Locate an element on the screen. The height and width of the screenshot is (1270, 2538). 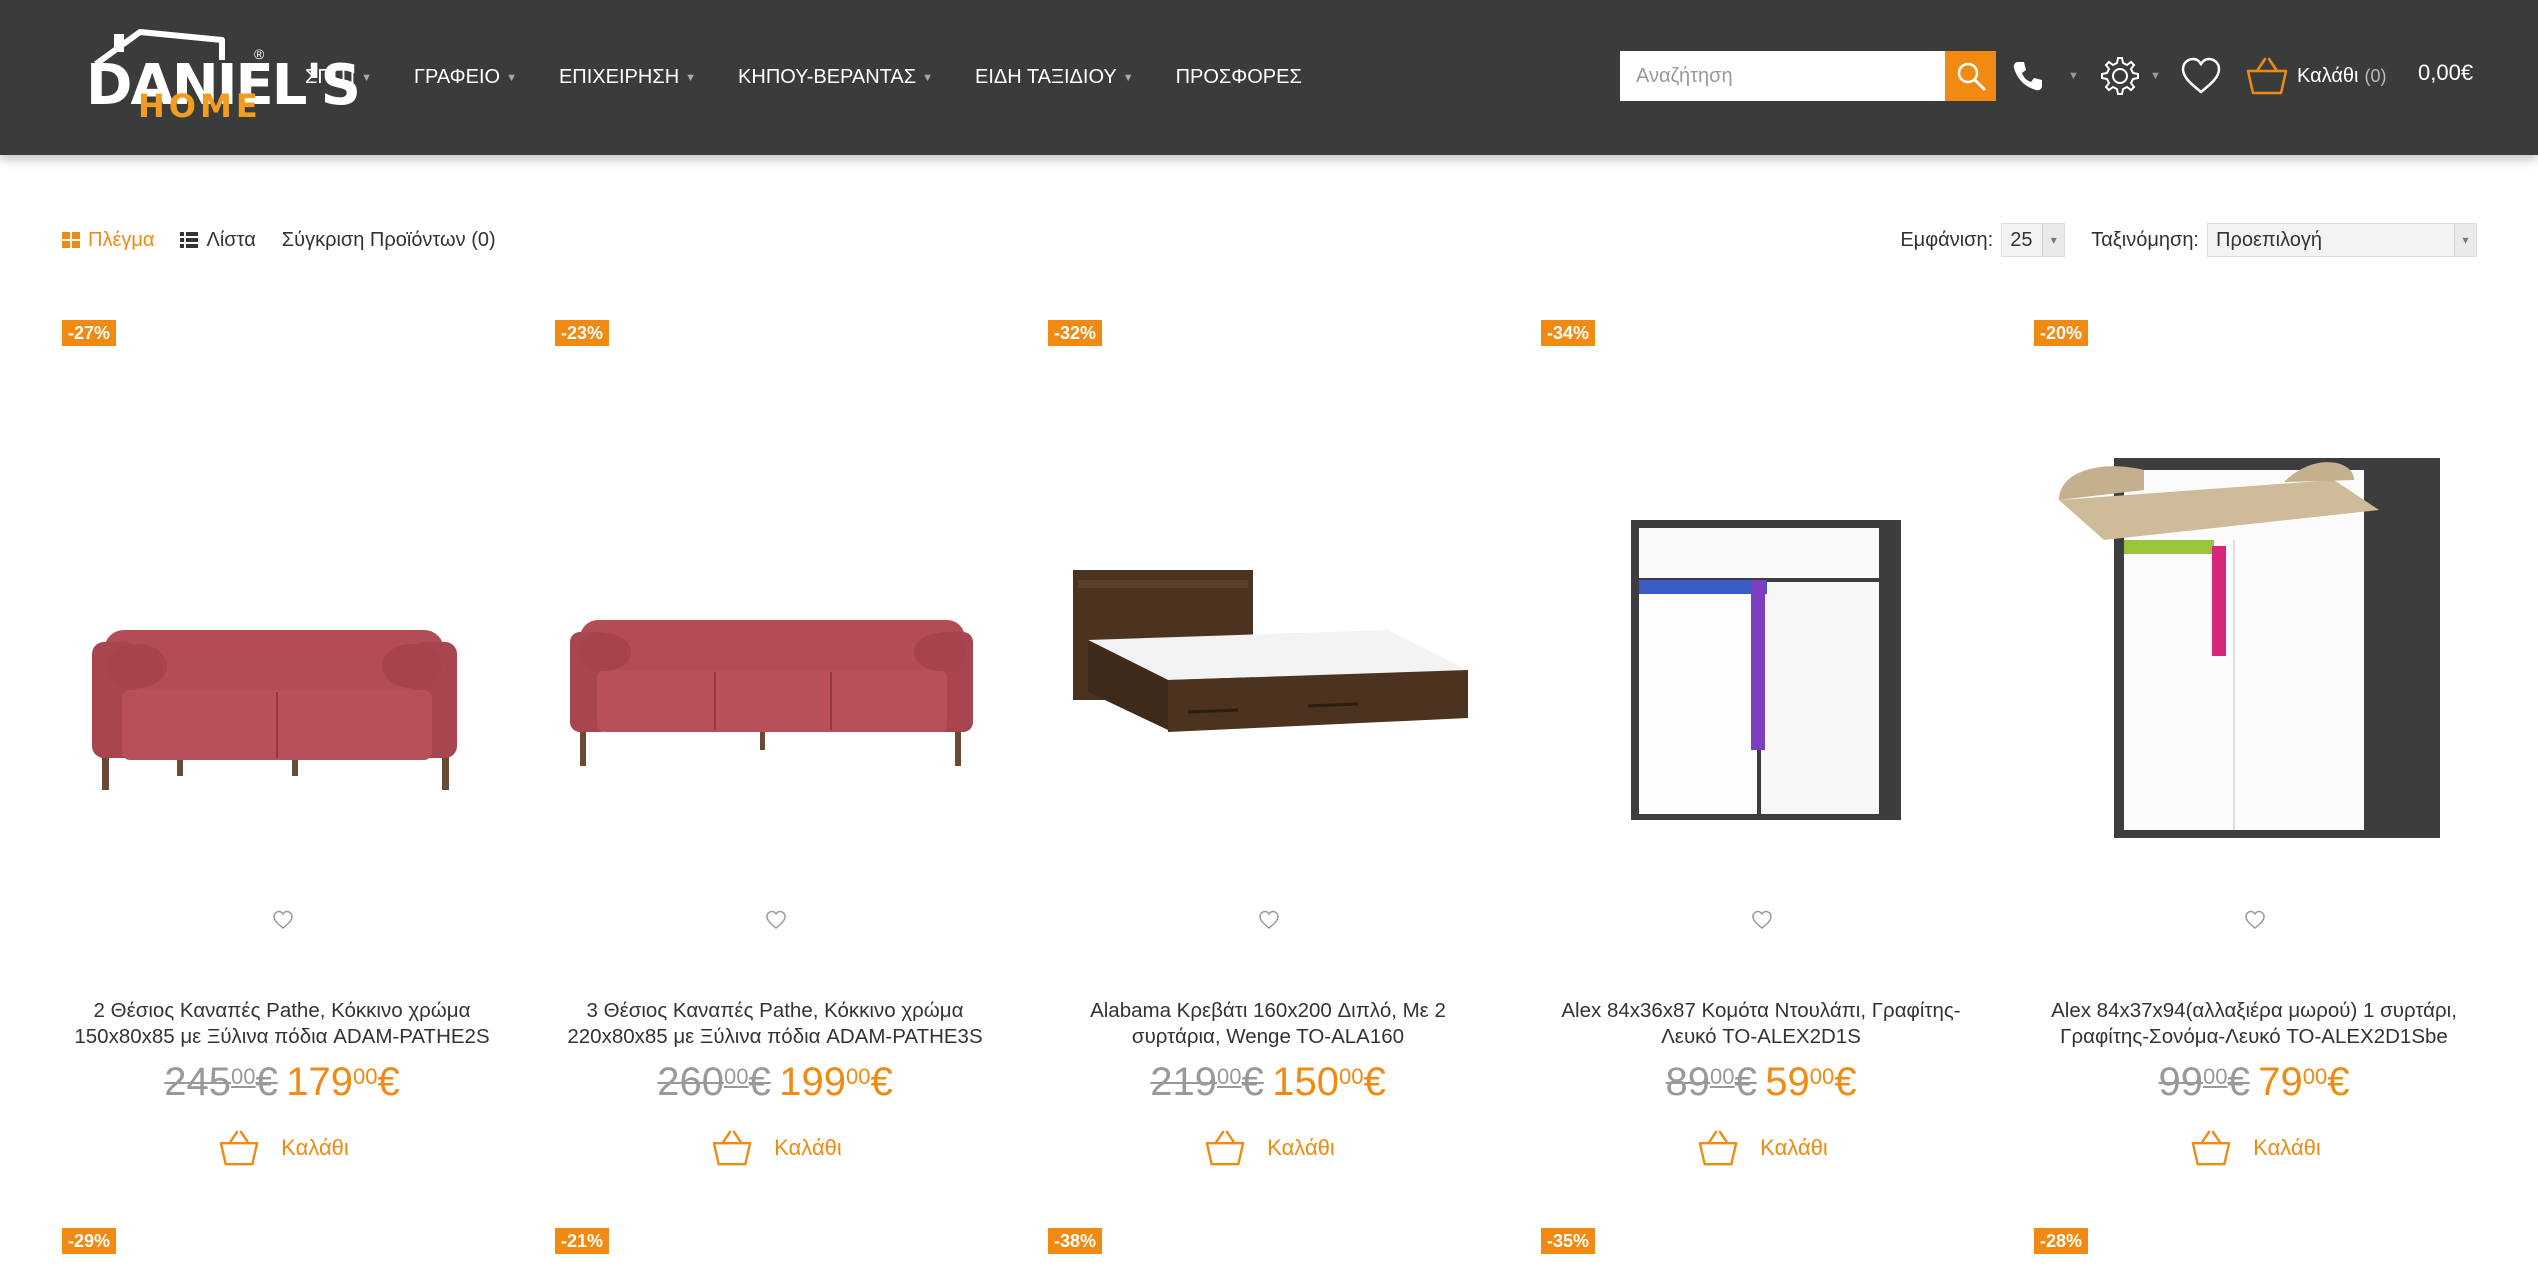
new-price: 19900€ is located at coordinates (836, 1082).